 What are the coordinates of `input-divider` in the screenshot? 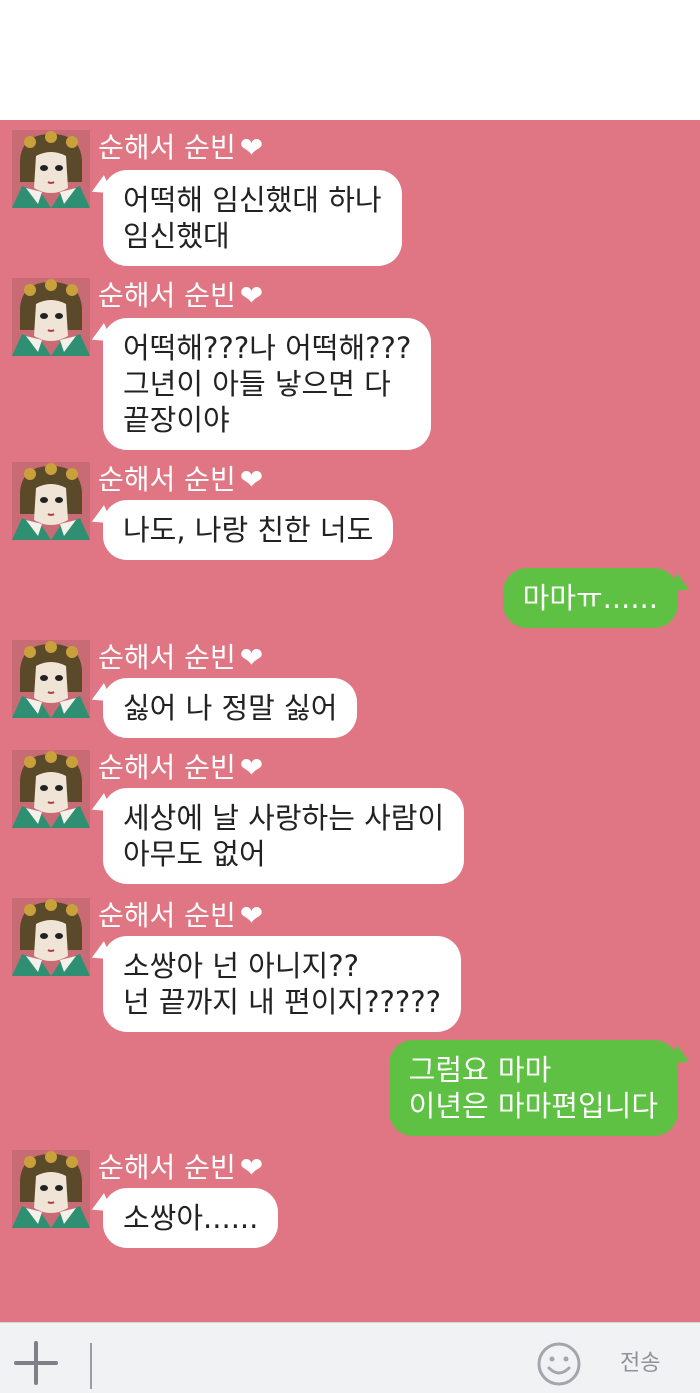 It's located at (91, 1366).